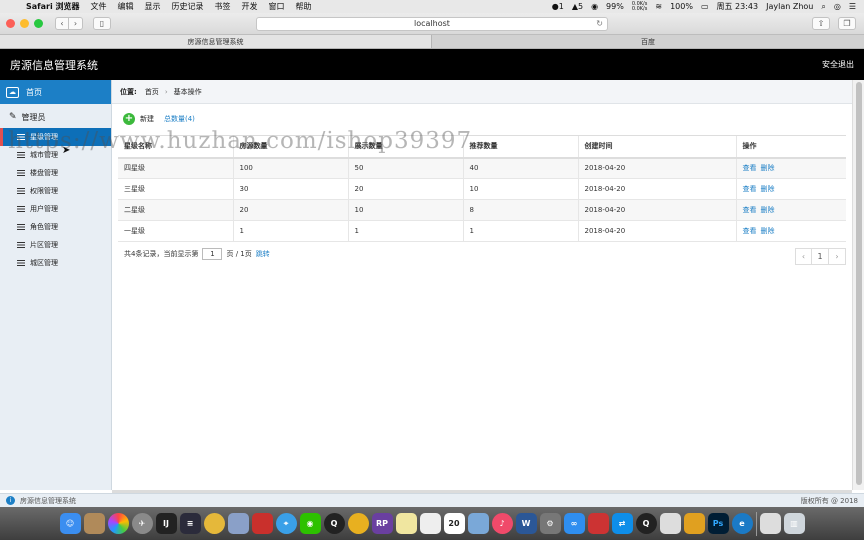  What do you see at coordinates (406, 523) in the screenshot?
I see `stickies-icon` at bounding box center [406, 523].